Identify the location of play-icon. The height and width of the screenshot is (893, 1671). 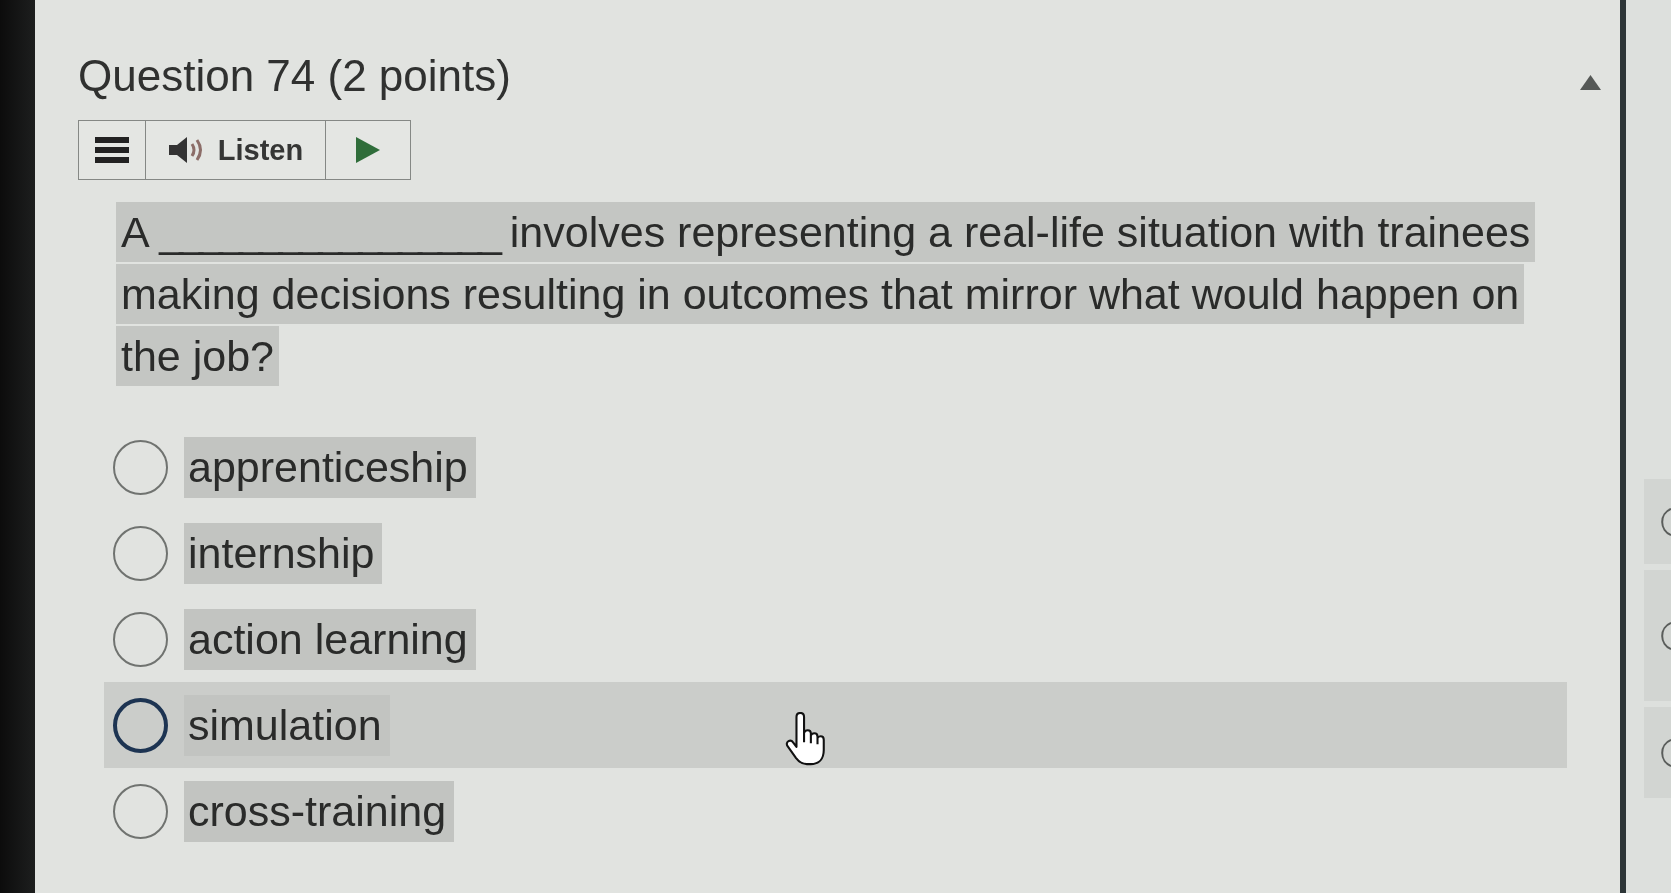
(368, 150).